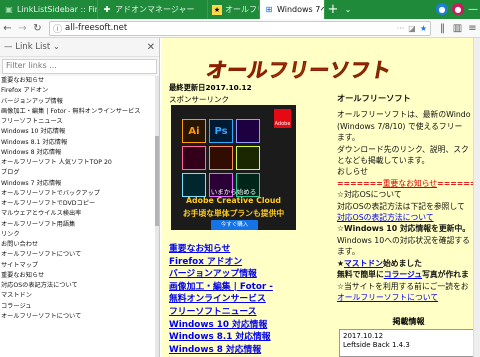 The image size is (480, 357). Describe the element at coordinates (249, 287) in the screenshot. I see `link-fotor: 画像加工・編集 | Fotor -` at that location.